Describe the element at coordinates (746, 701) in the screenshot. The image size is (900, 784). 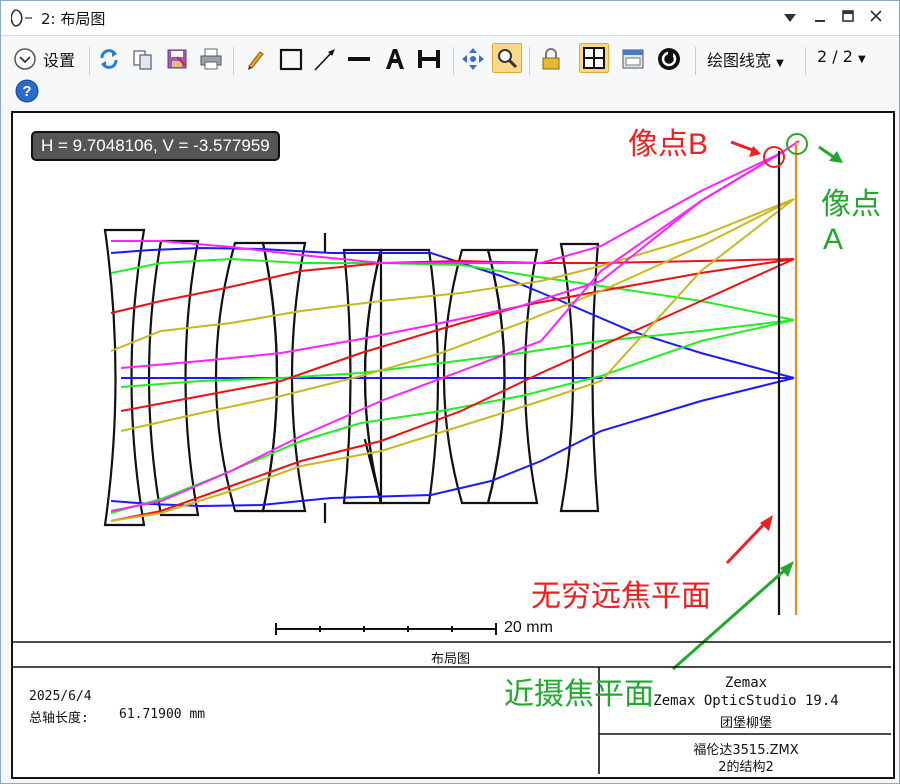
I see `product-name: Zemax OpticStudio 19.4` at that location.